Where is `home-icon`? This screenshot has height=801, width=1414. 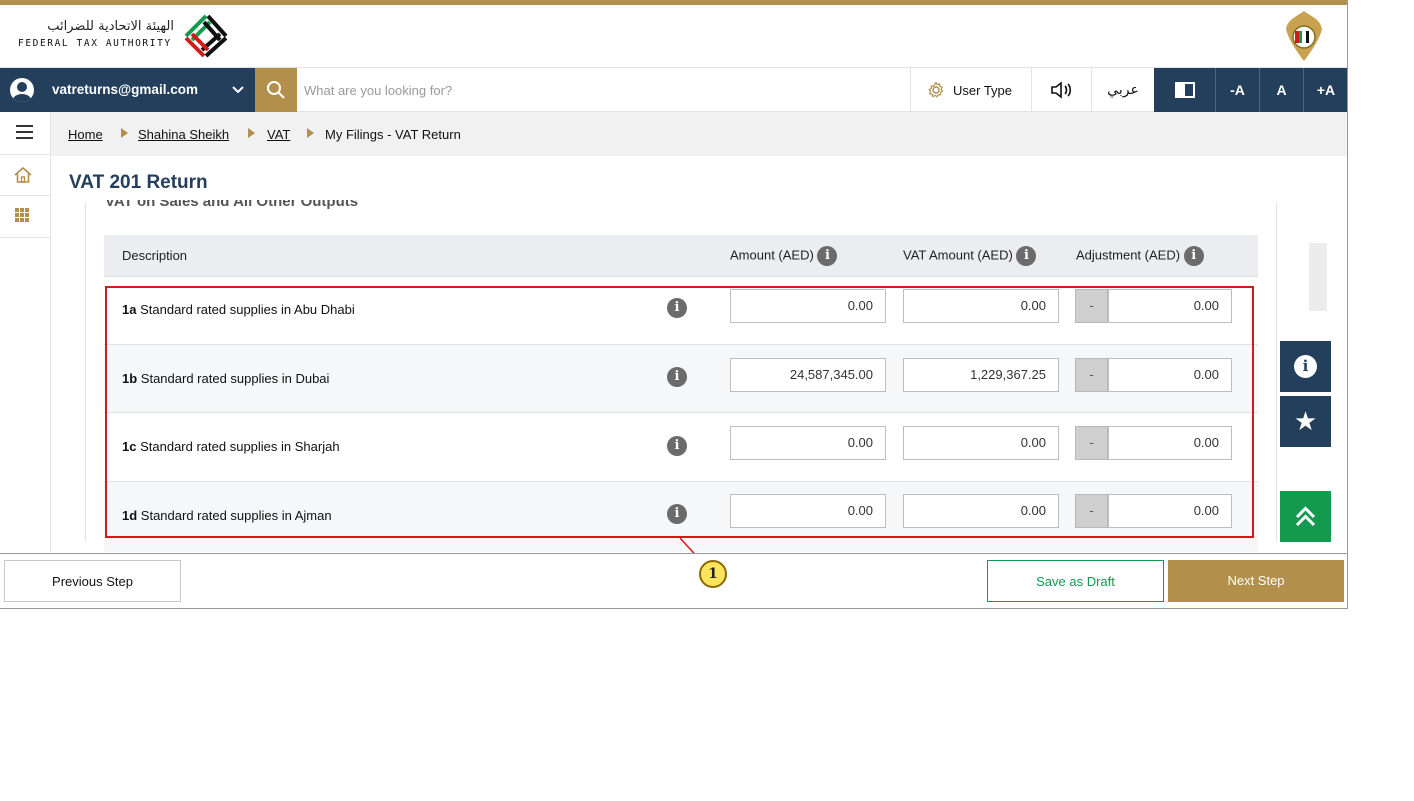
home-icon is located at coordinates (23, 175).